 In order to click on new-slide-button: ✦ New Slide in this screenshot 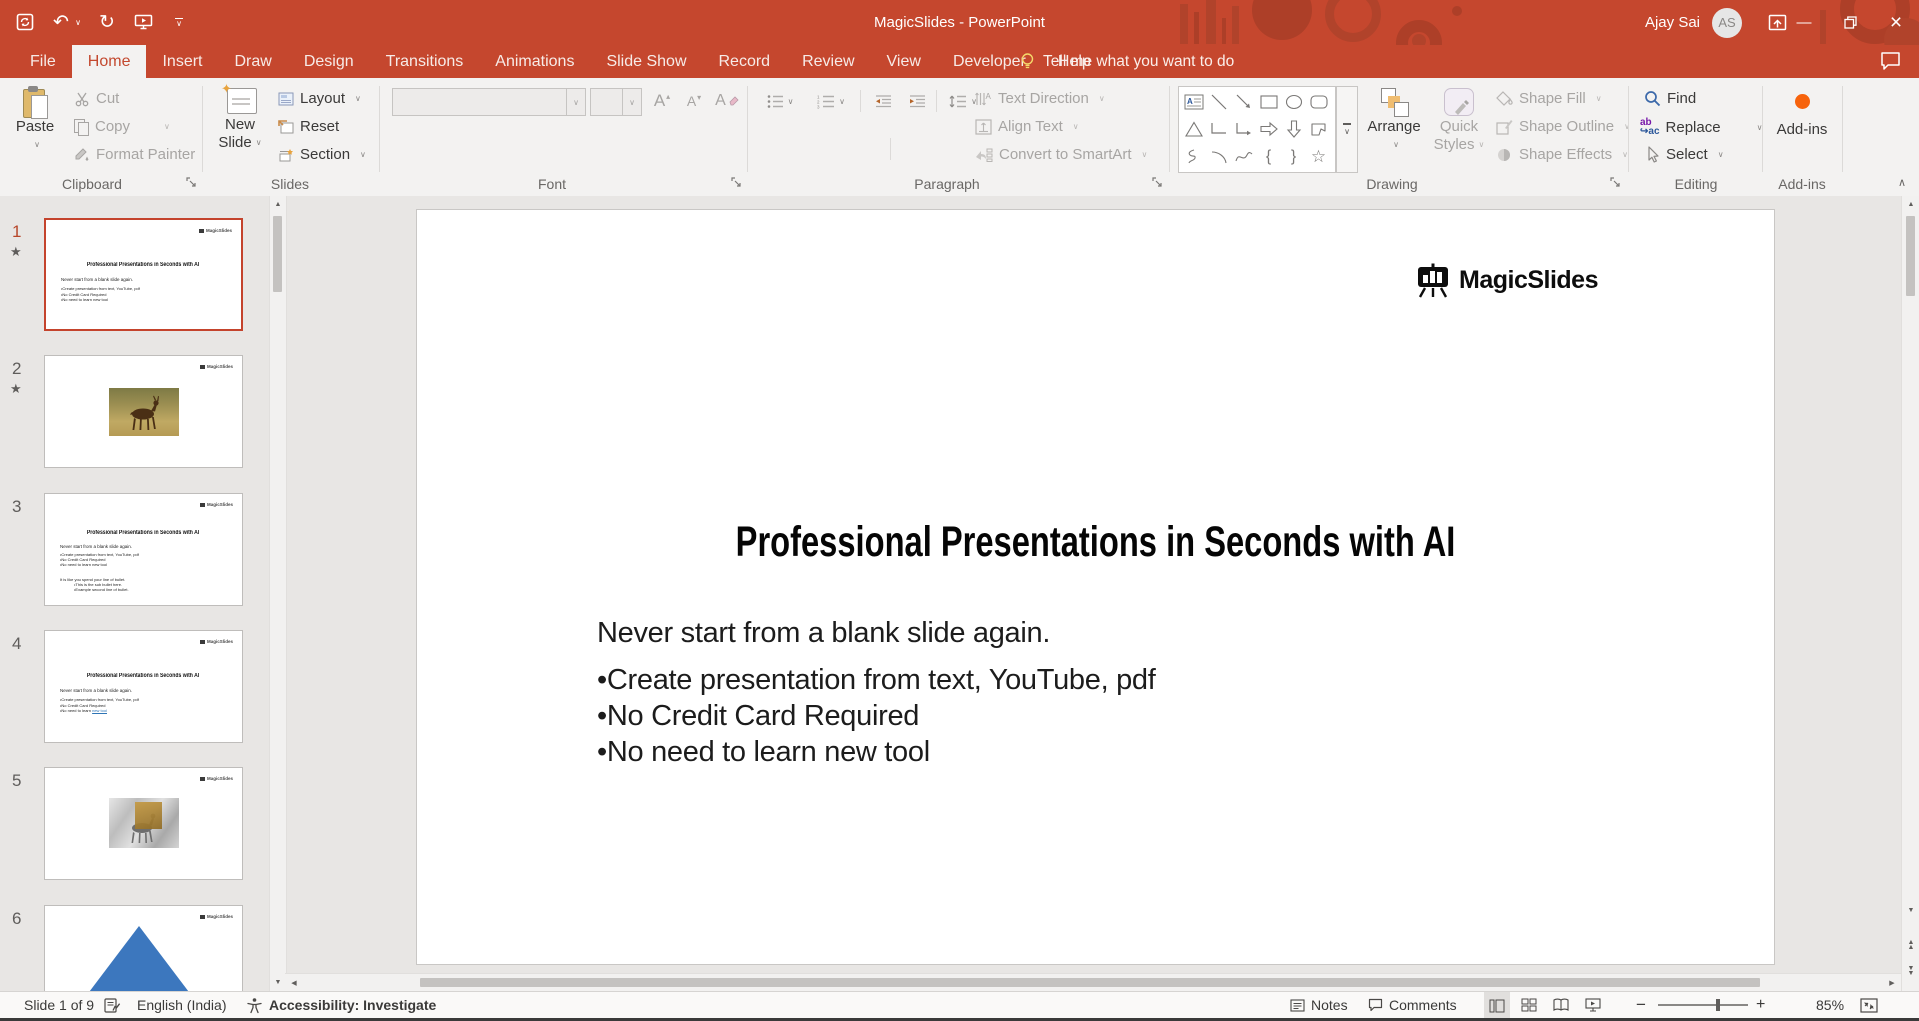, I will do `click(240, 116)`.